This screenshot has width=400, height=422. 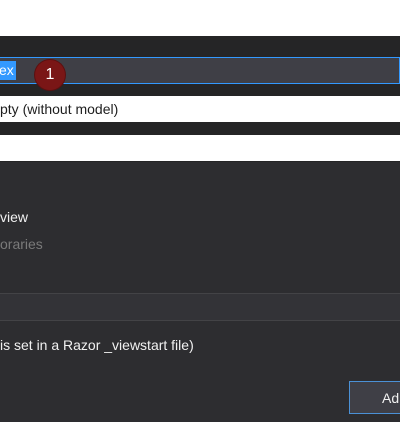 What do you see at coordinates (200, 18) in the screenshot?
I see `dialog-top-area` at bounding box center [200, 18].